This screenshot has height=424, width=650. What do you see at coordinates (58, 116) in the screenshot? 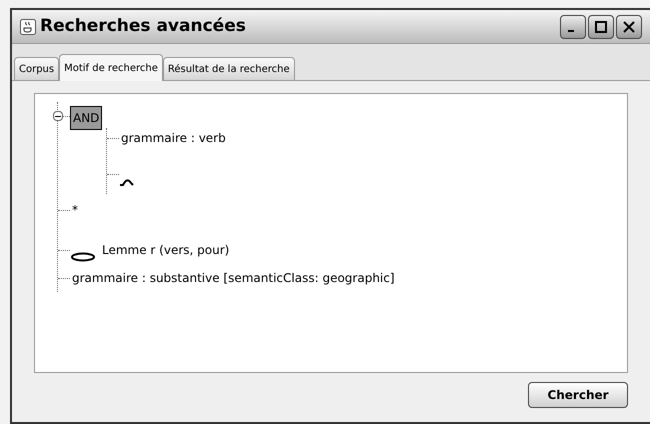
I see `collapse-toggle` at bounding box center [58, 116].